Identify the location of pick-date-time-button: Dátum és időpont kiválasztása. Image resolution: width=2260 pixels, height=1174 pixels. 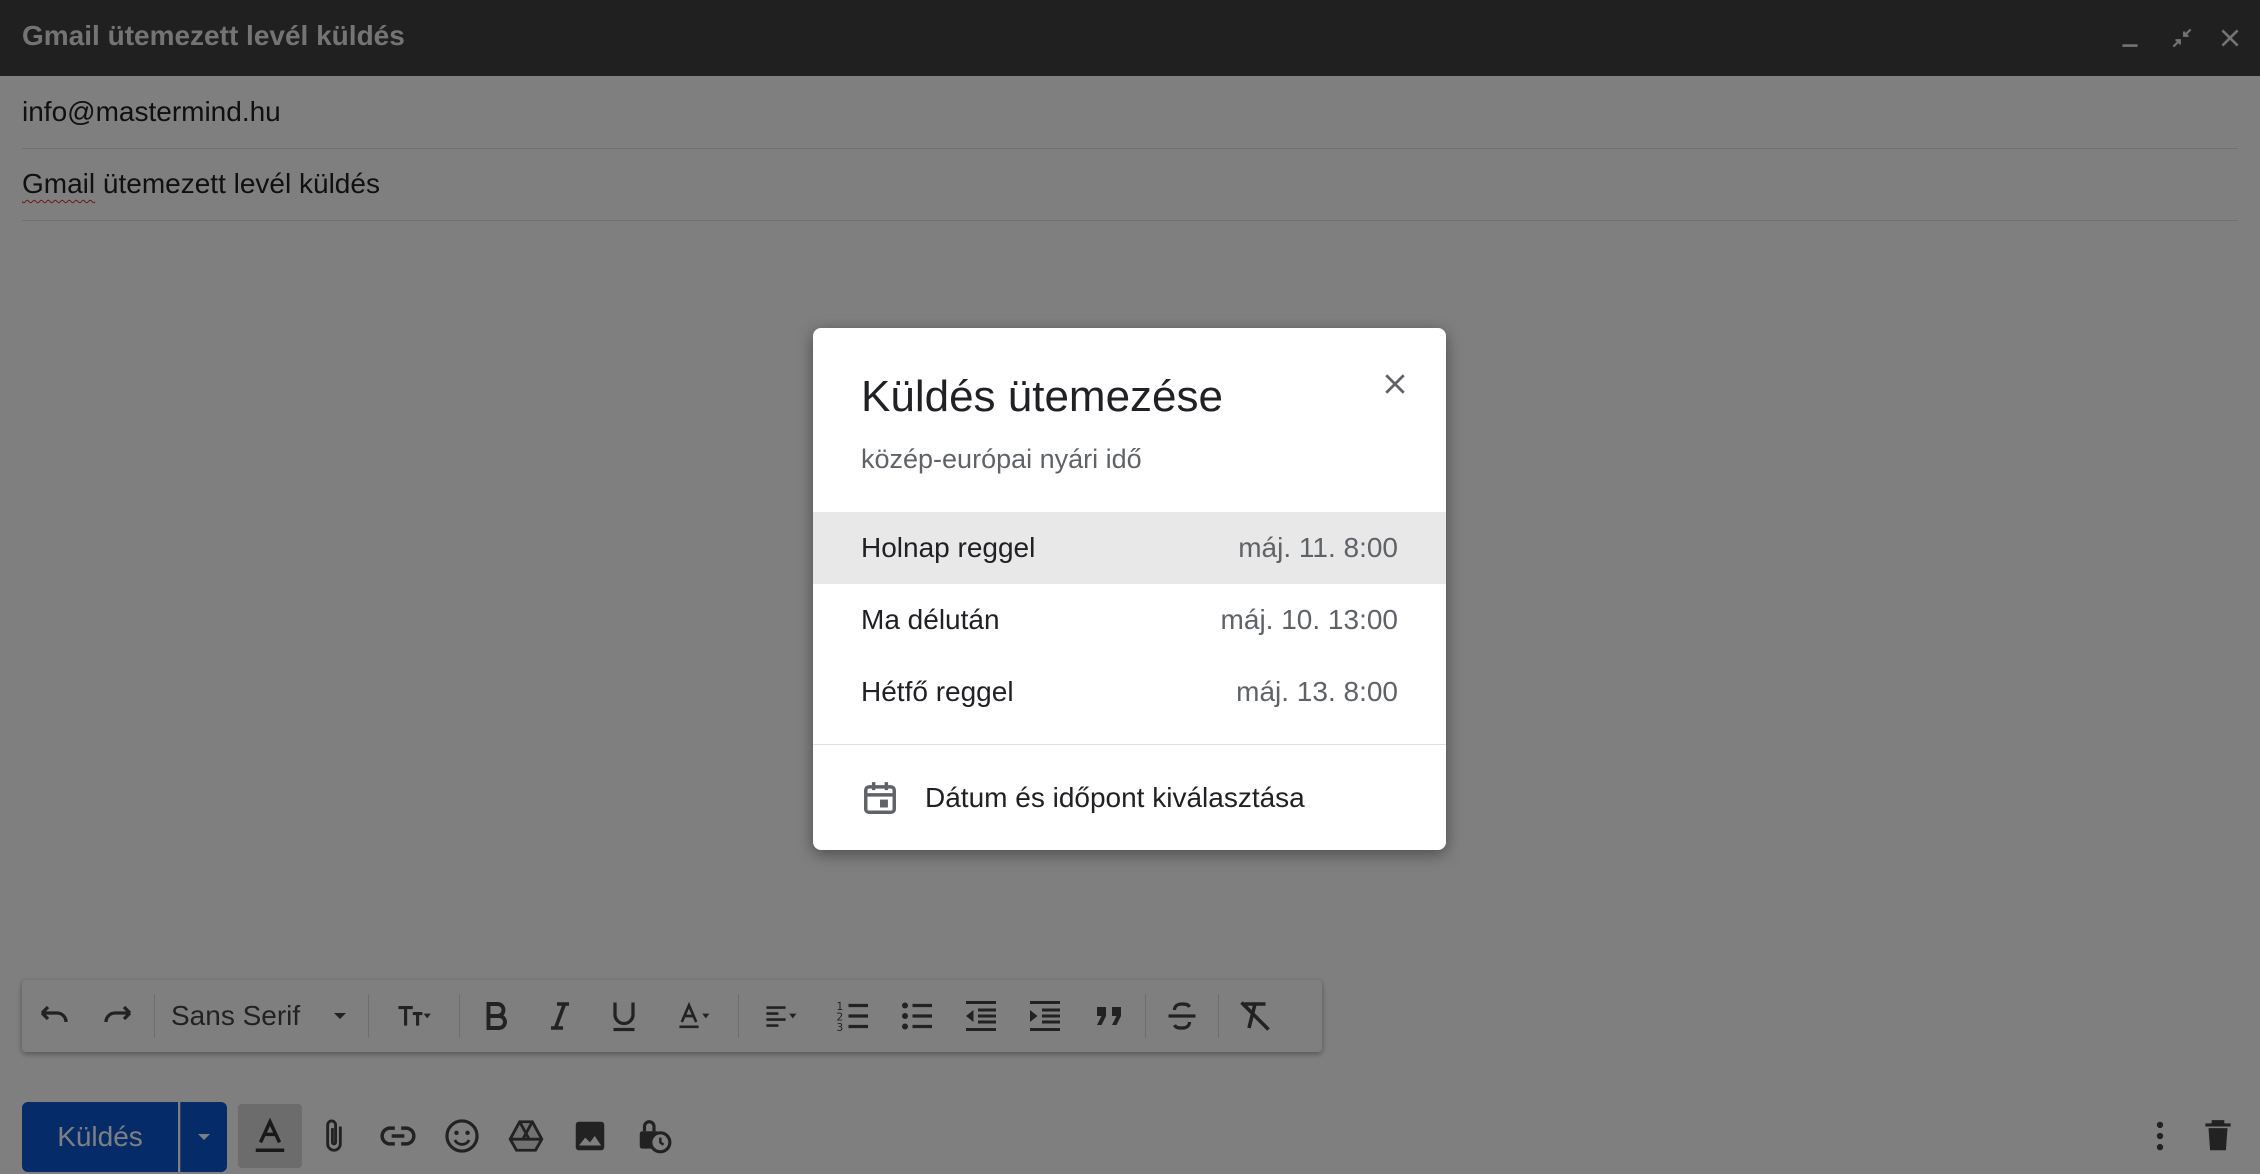
(1129, 798).